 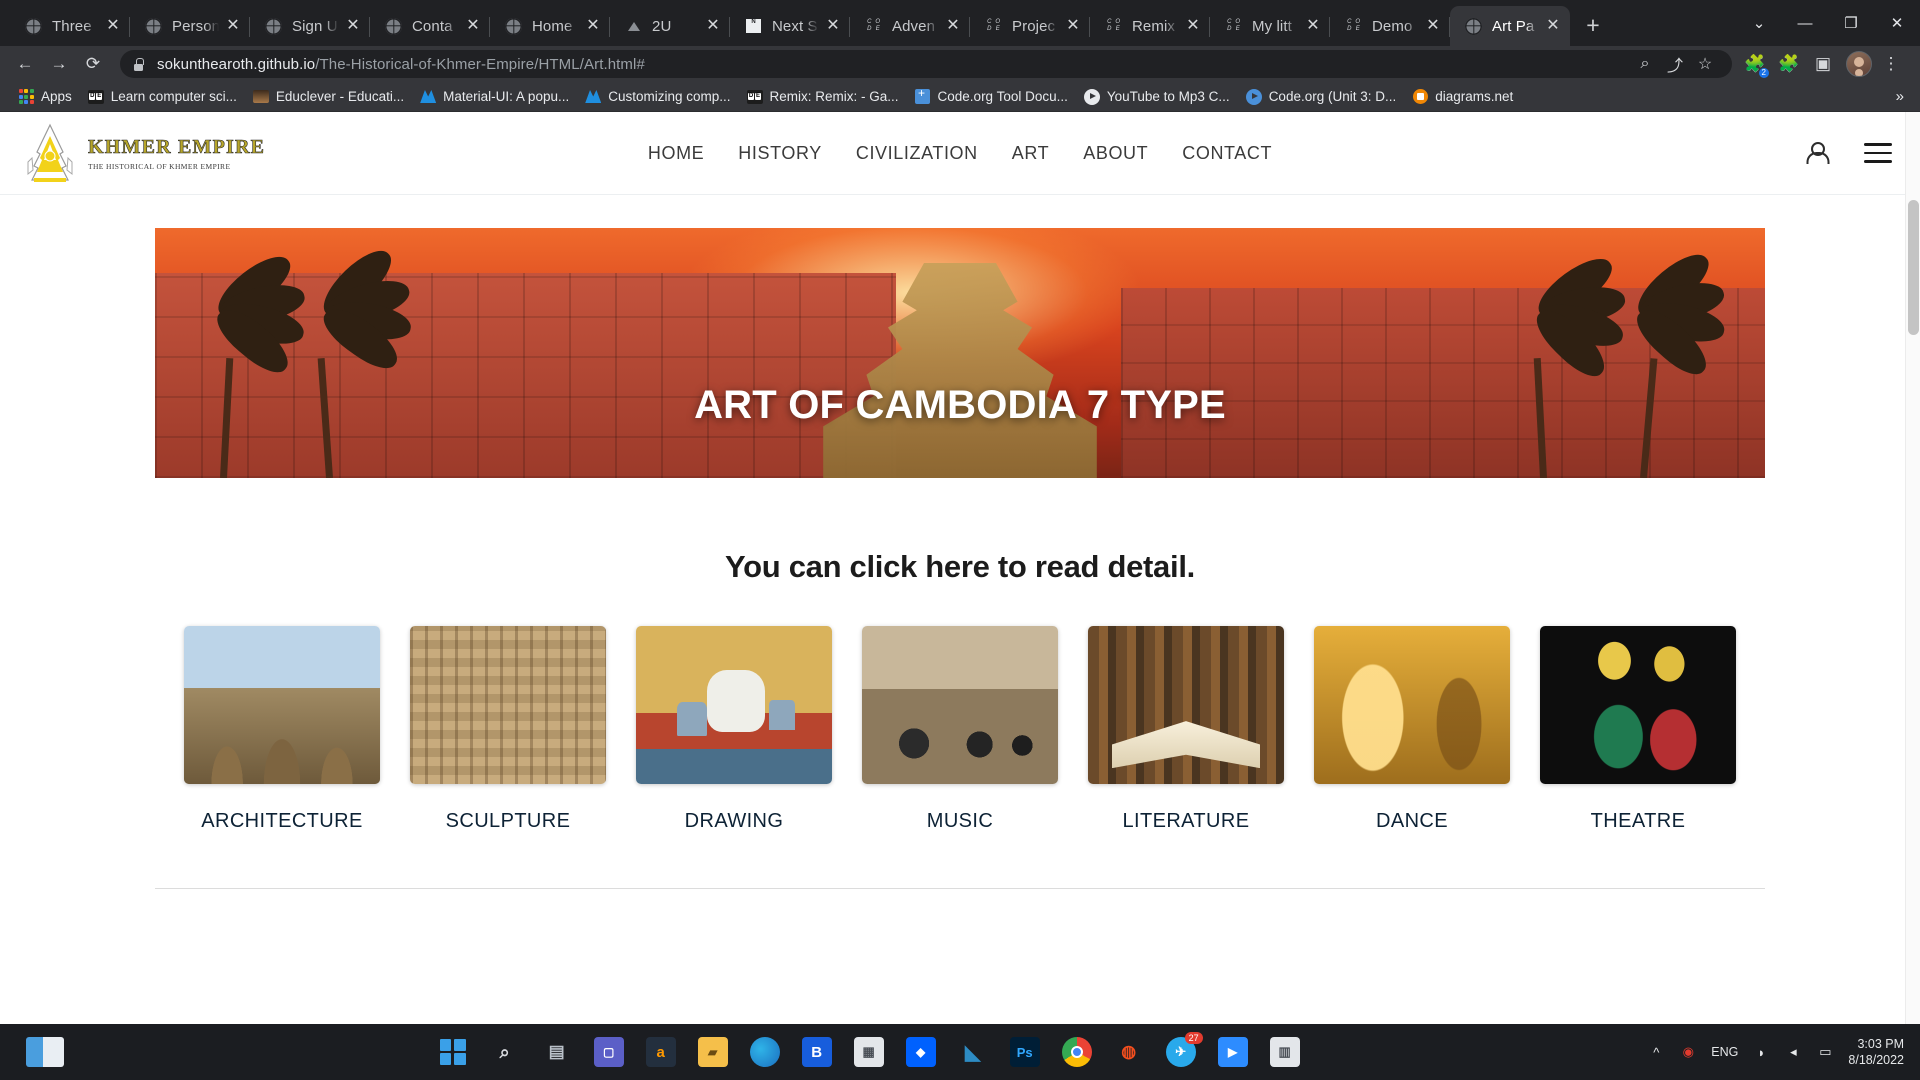 I want to click on widgets-icon, so click(x=45, y=1052).